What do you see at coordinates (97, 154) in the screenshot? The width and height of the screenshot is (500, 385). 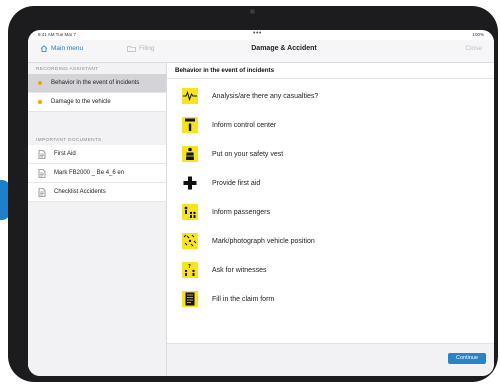 I see `document-item-first-aid: First Aid` at bounding box center [97, 154].